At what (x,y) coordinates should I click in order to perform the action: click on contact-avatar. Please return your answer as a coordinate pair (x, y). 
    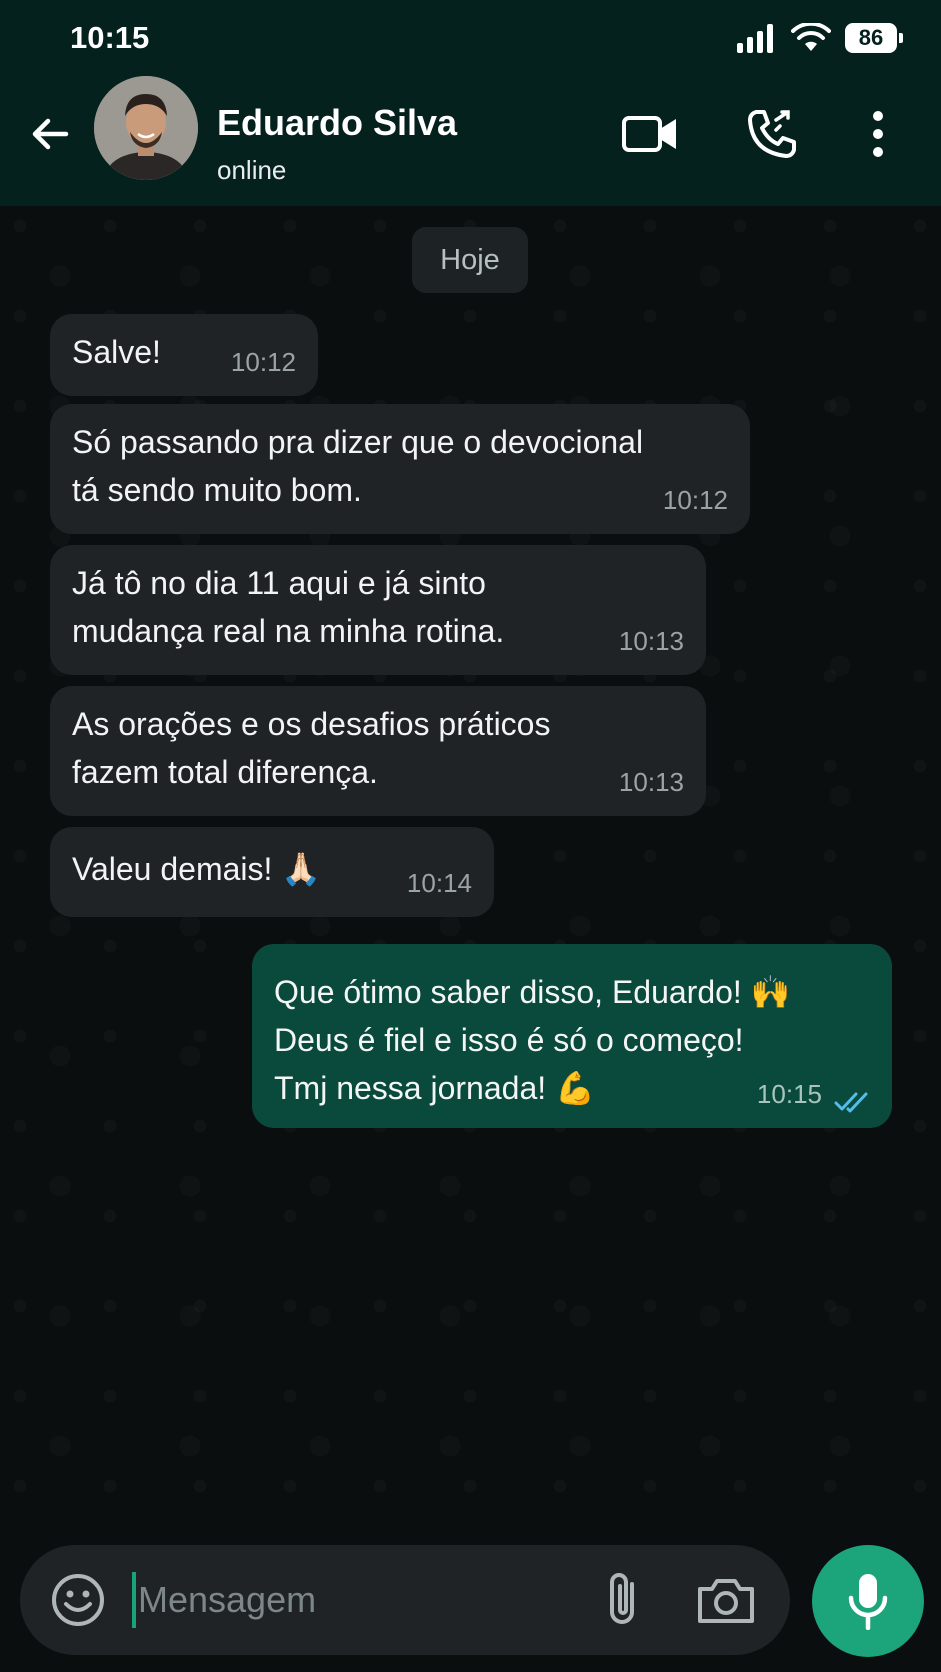
    Looking at the image, I should click on (146, 128).